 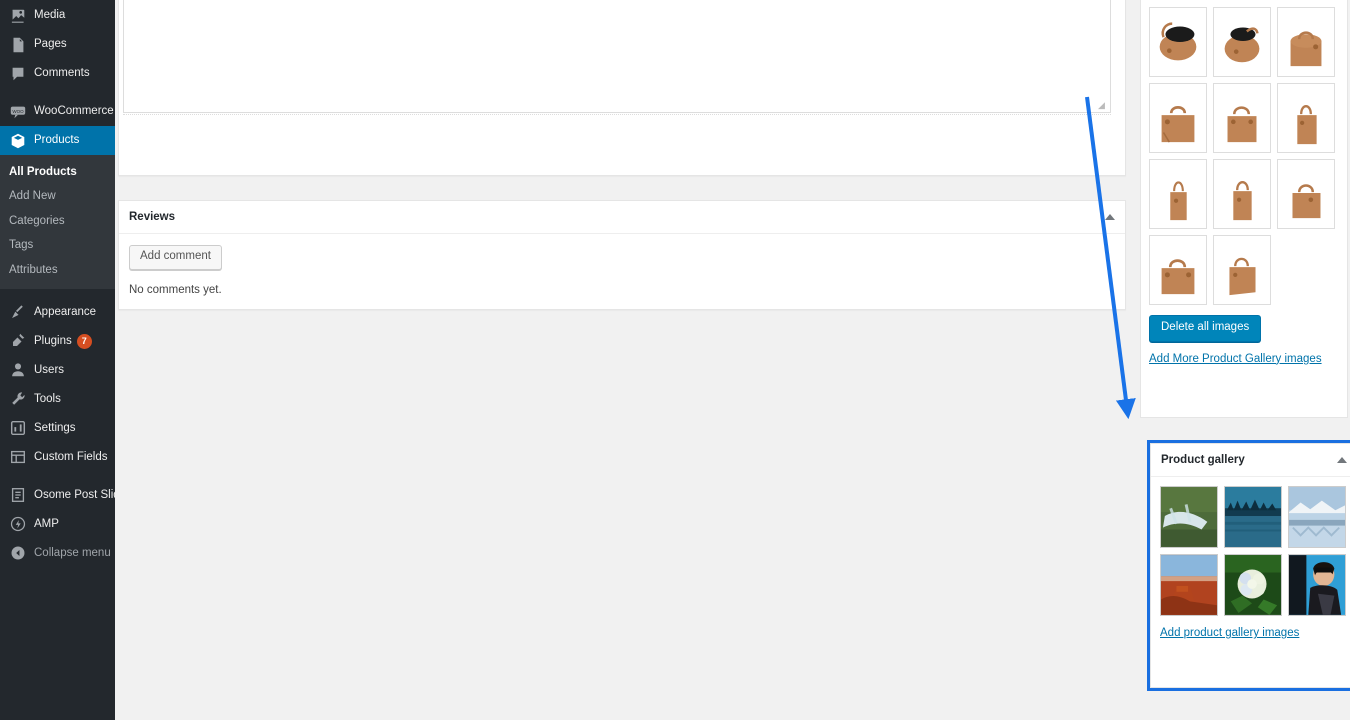 What do you see at coordinates (1244, 156) in the screenshot?
I see `product-images-grid` at bounding box center [1244, 156].